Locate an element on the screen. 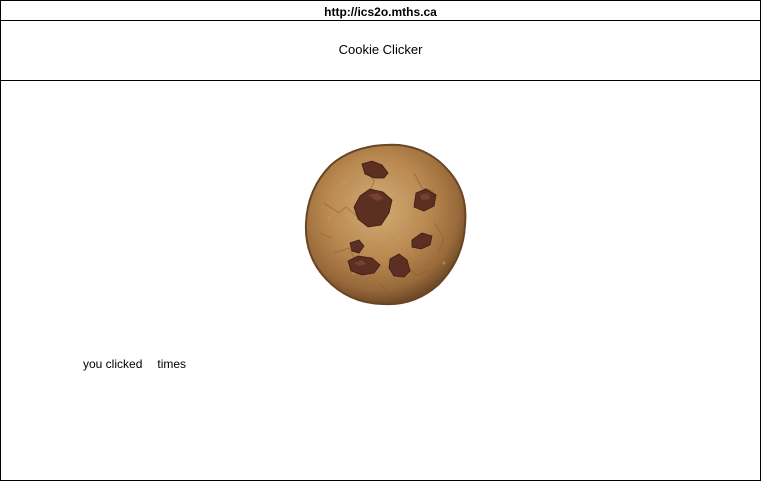 The width and height of the screenshot is (761, 481). page-title: Cookie Clicker is located at coordinates (380, 49).